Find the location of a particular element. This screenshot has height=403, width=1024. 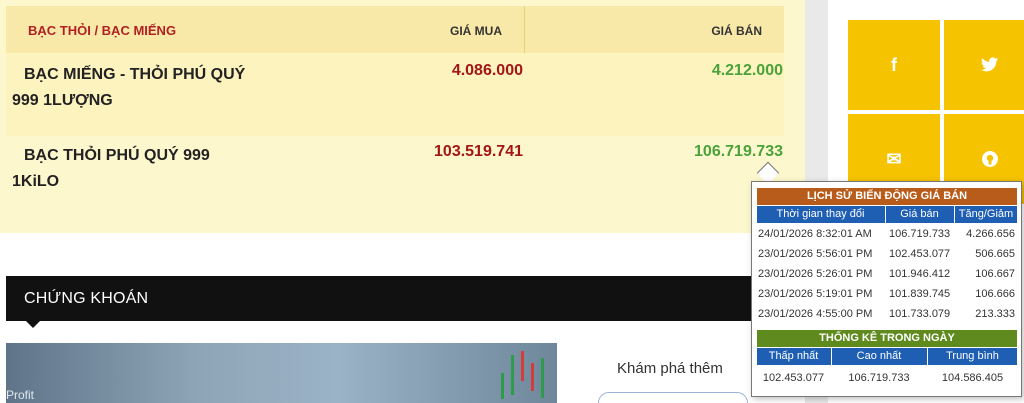

col-min: Thấp nhất is located at coordinates (793, 356).